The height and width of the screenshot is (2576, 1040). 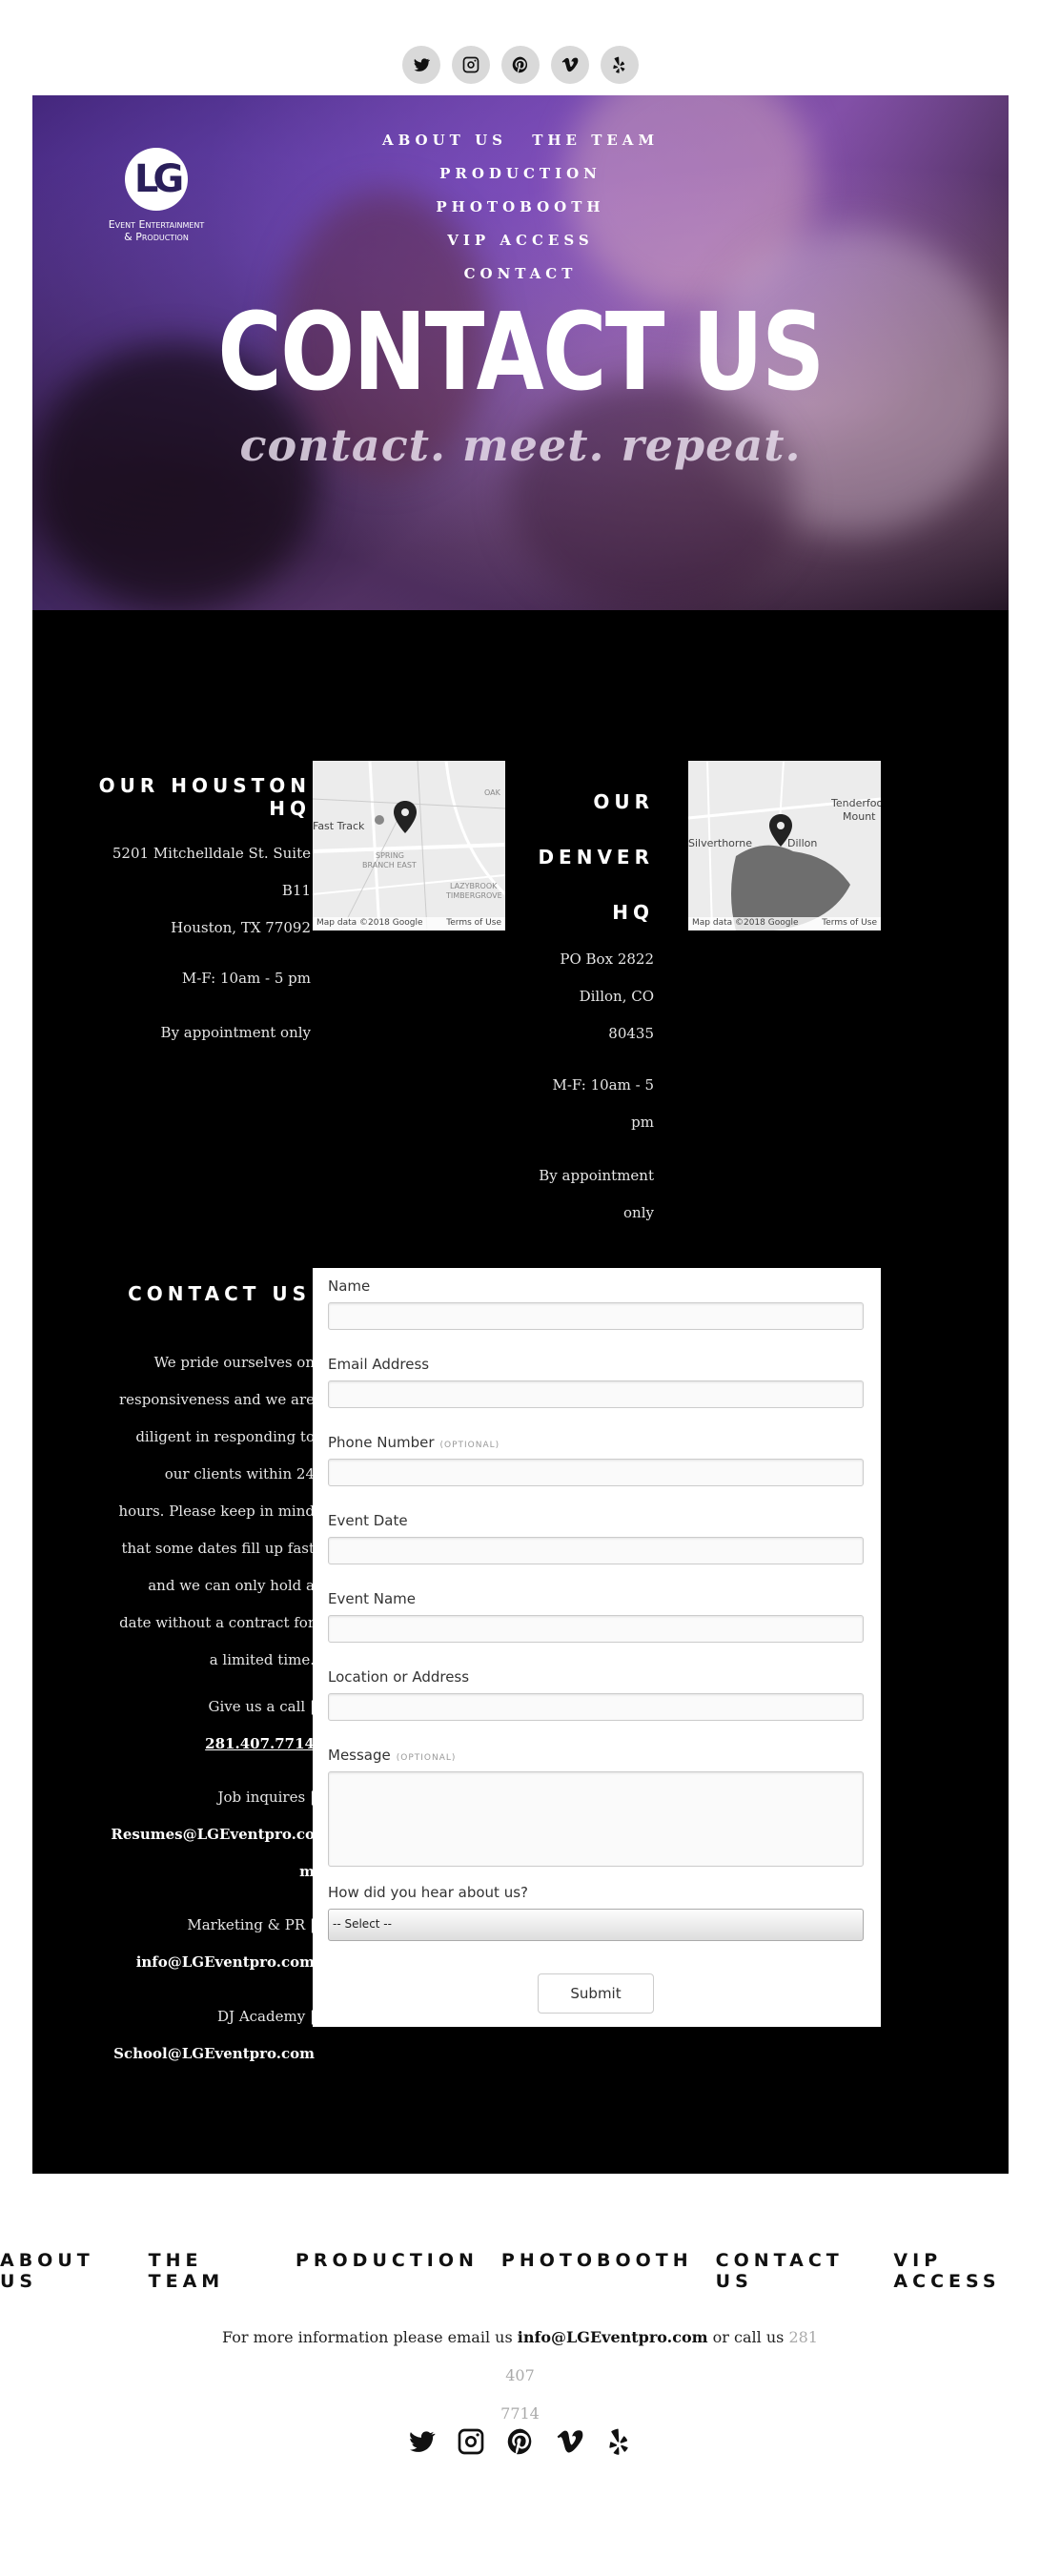 I want to click on phone-label-text: Phone Number, so click(x=382, y=1442).